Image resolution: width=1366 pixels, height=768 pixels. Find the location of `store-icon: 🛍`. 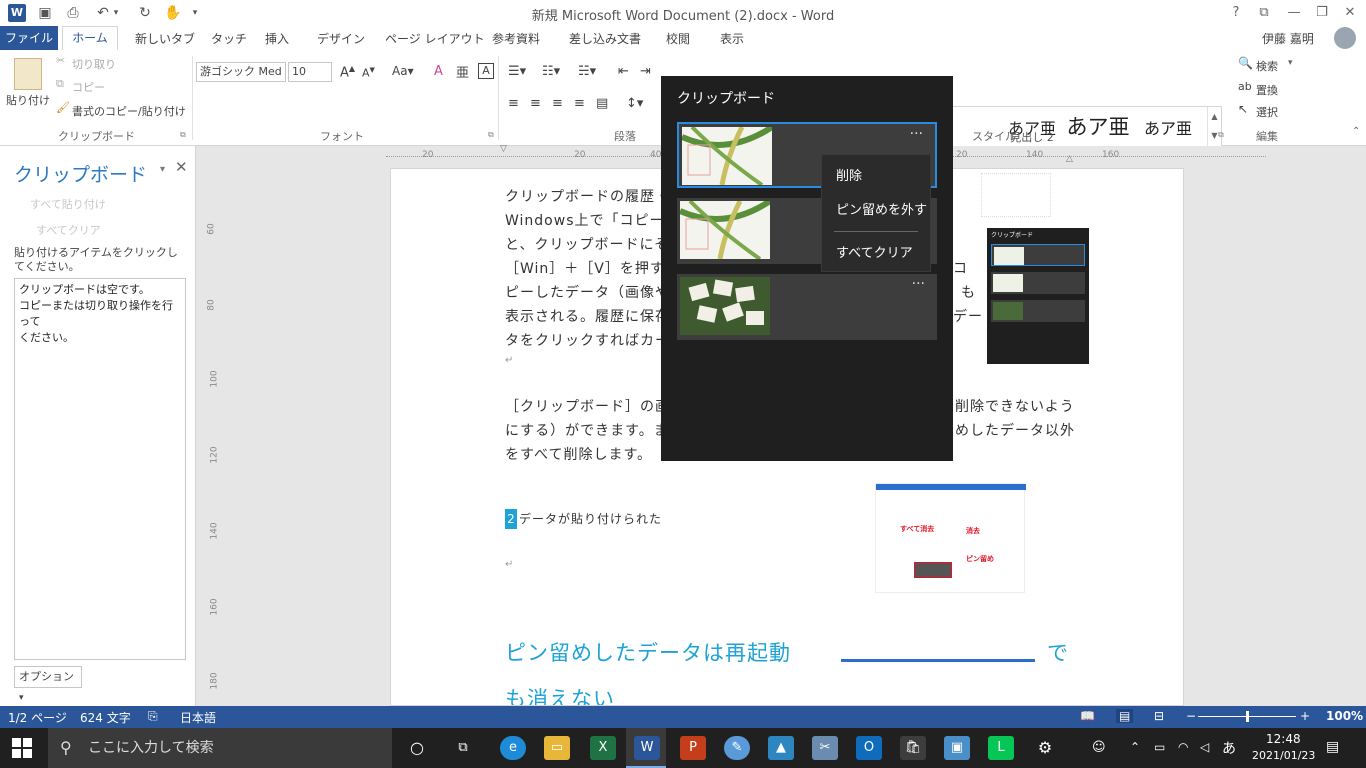

store-icon: 🛍 is located at coordinates (913, 748).